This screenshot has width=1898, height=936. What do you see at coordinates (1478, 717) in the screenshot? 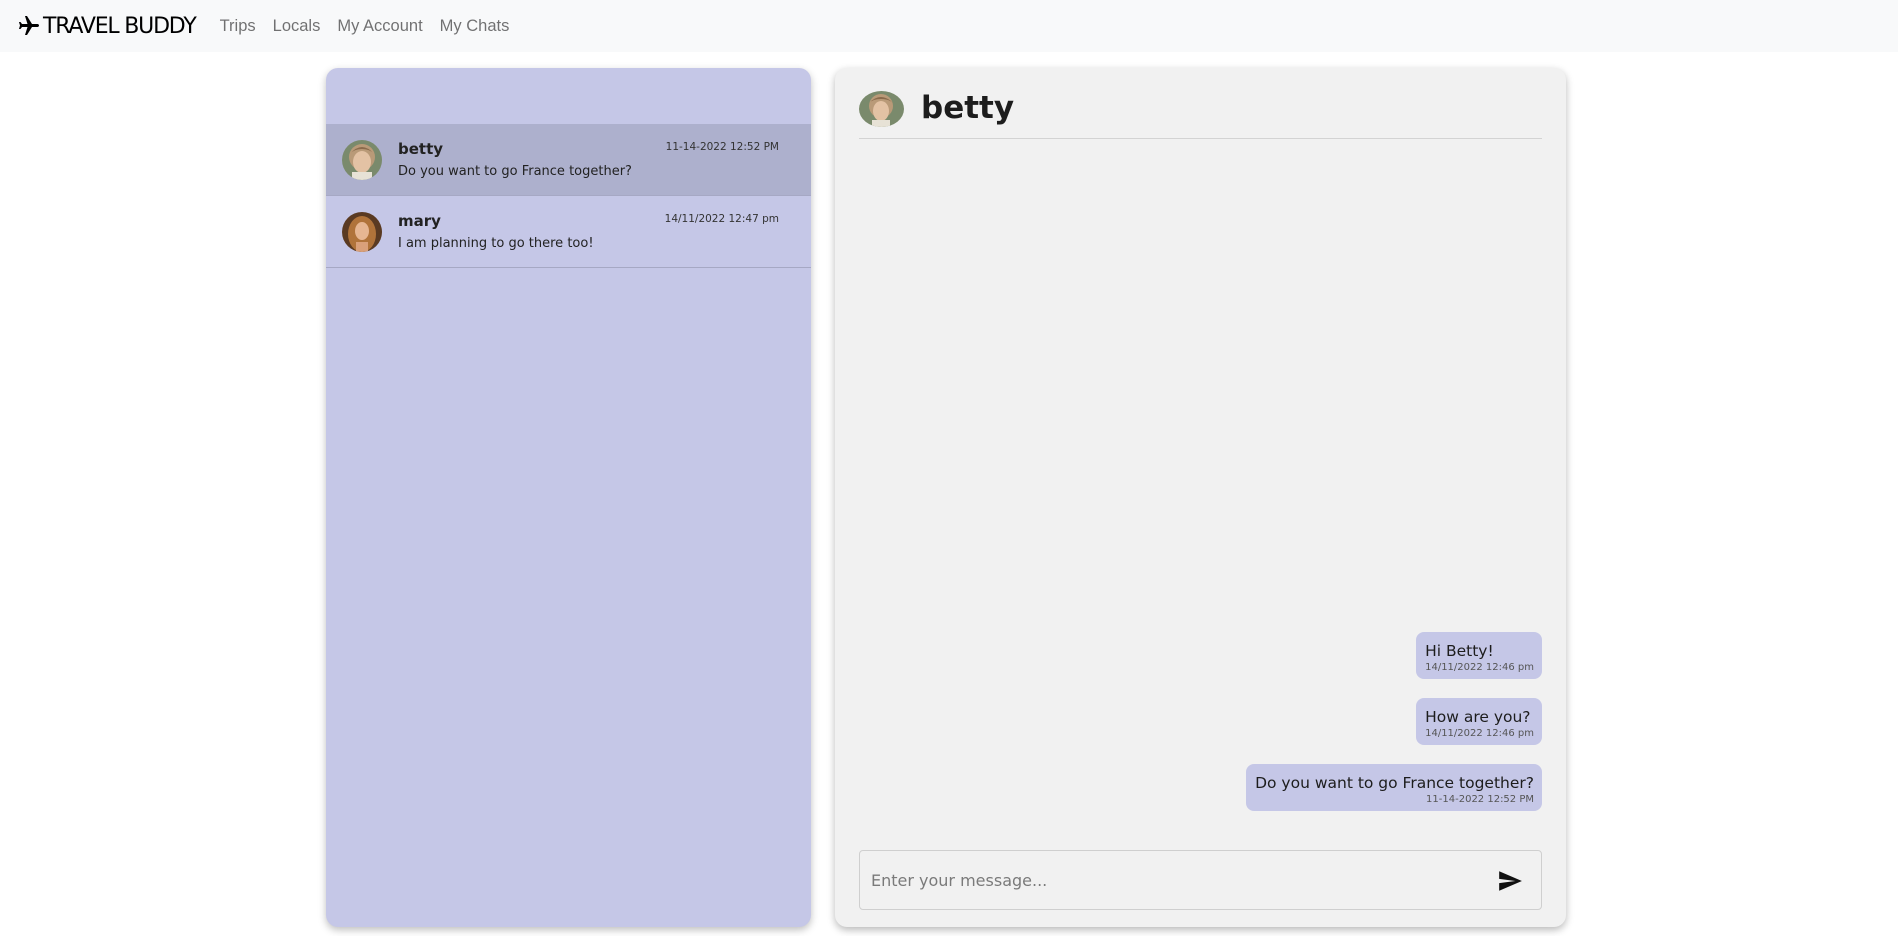
I see `message-text: How are you?` at bounding box center [1478, 717].